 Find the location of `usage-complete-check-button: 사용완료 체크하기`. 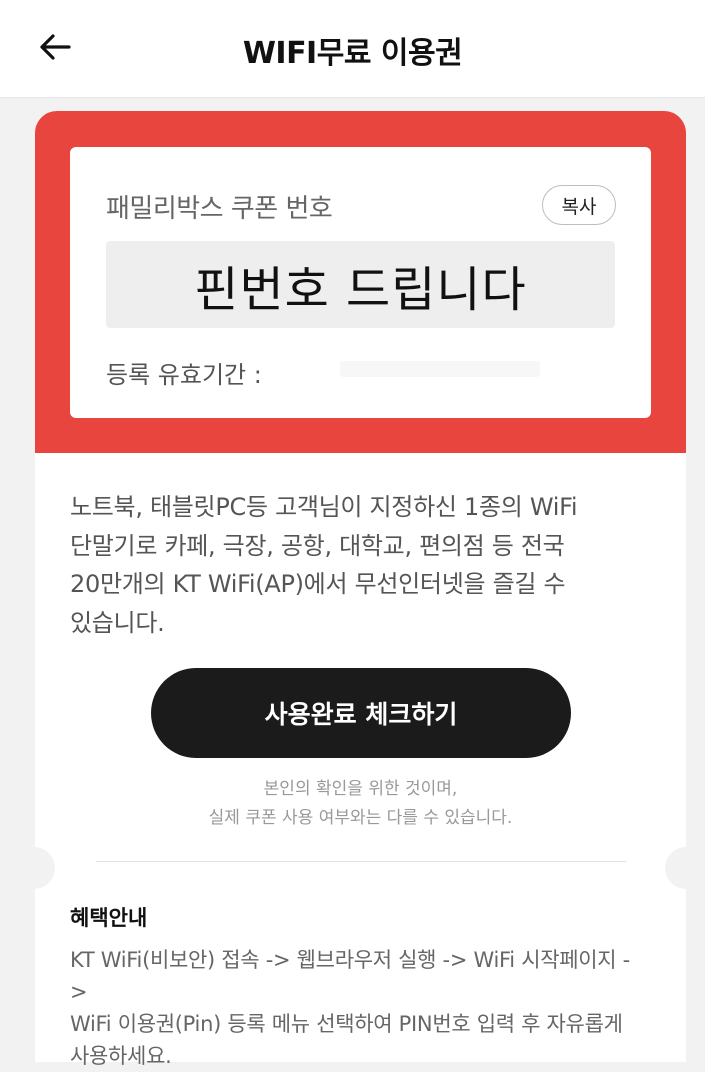

usage-complete-check-button: 사용완료 체크하기 is located at coordinates (361, 713).